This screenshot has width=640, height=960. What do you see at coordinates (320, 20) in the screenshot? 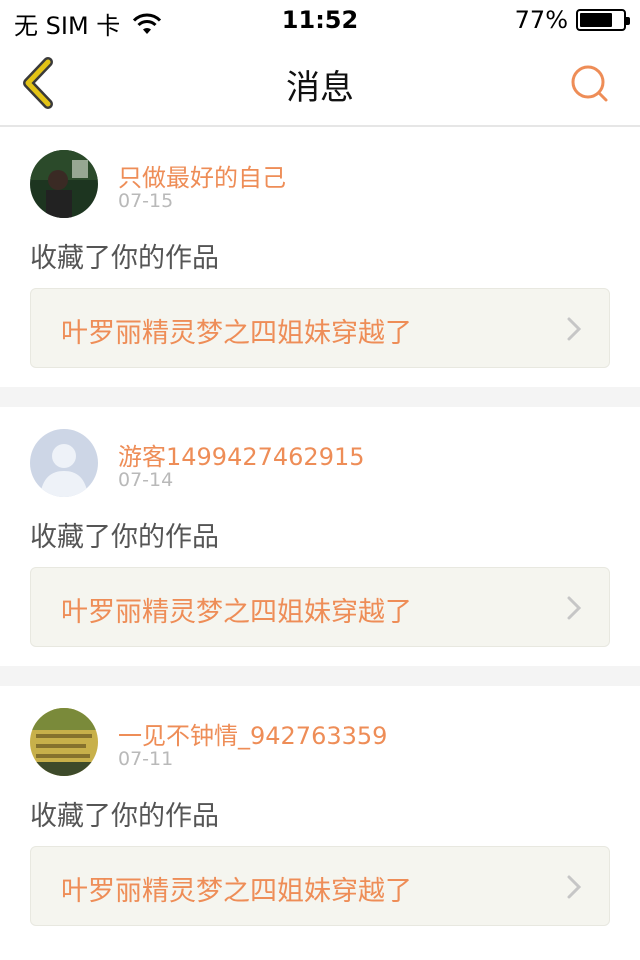
I see `status-bar: 无 SIM 卡 11:52 77%` at bounding box center [320, 20].